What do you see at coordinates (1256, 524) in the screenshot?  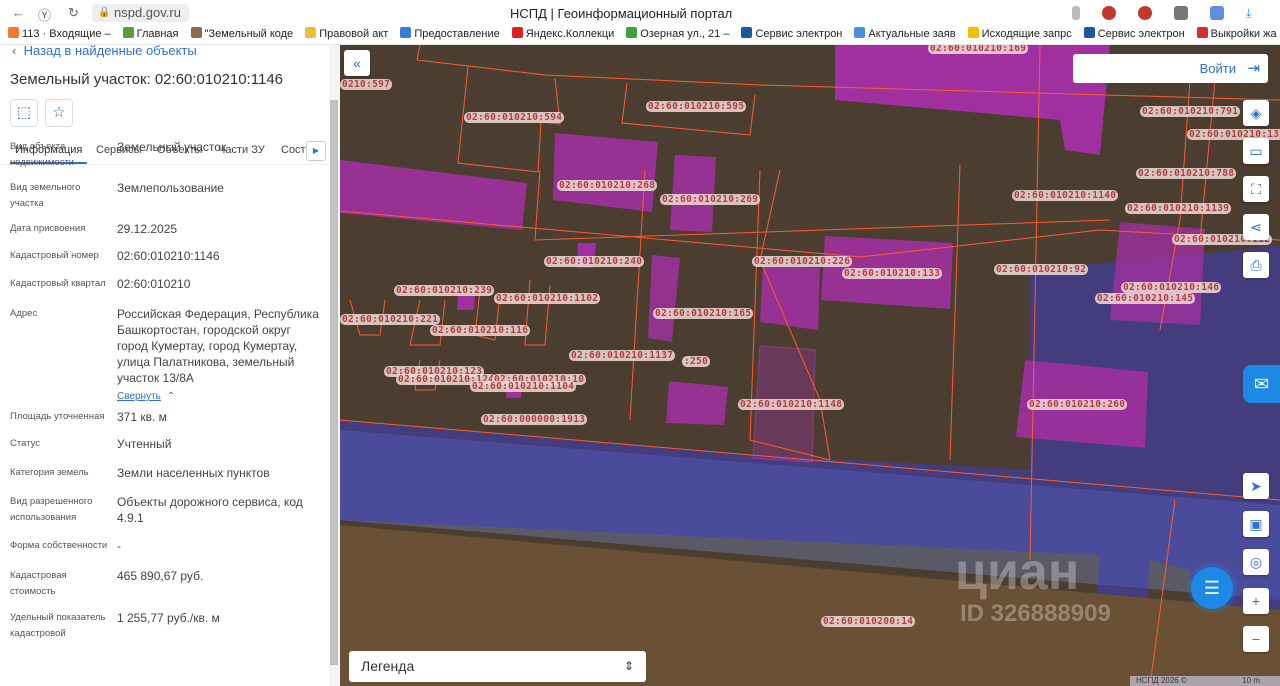 I see `minimap-button: ▣` at bounding box center [1256, 524].